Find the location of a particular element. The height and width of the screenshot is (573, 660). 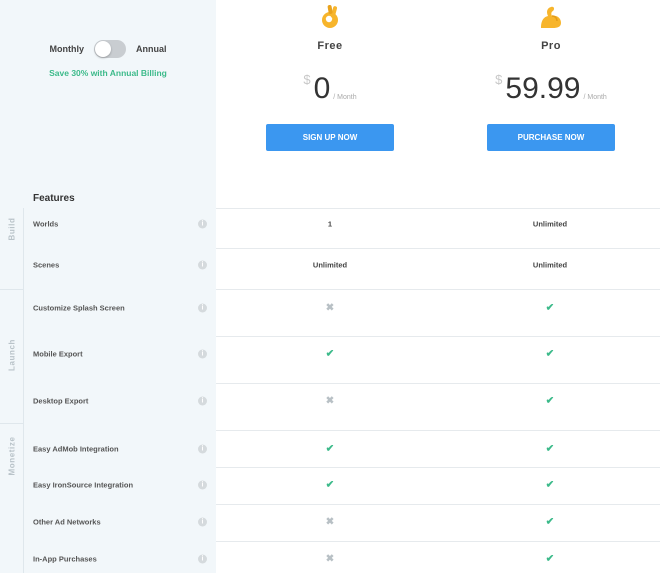

feature-label: Easy IronSource Integration is located at coordinates (83, 485).